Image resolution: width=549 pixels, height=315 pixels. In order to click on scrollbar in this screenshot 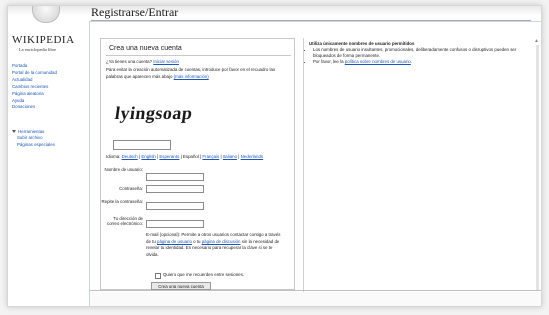, I will do `click(537, 168)`.